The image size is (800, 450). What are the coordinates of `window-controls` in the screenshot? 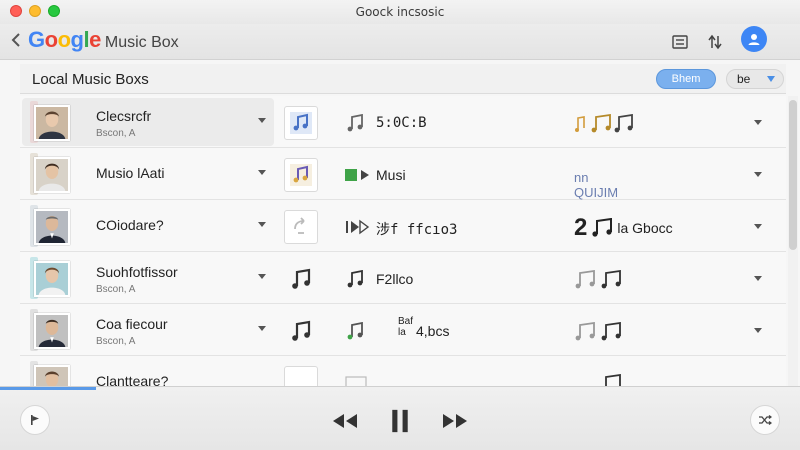 It's located at (35, 11).